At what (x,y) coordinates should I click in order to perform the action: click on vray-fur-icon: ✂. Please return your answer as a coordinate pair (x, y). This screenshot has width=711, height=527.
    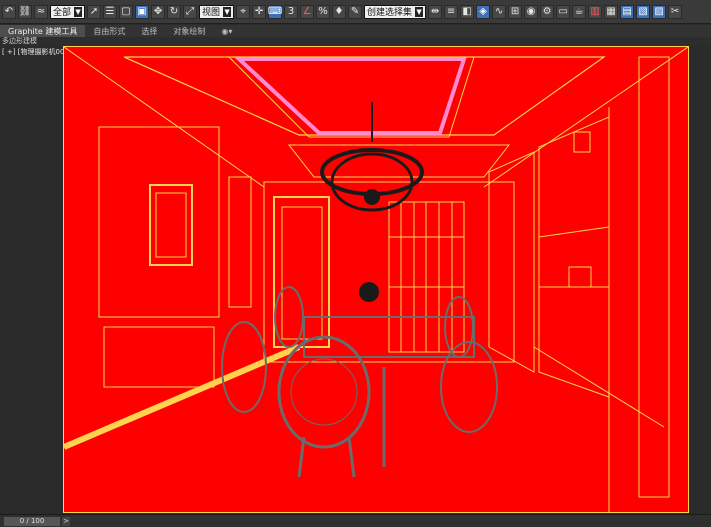
    Looking at the image, I should click on (675, 11).